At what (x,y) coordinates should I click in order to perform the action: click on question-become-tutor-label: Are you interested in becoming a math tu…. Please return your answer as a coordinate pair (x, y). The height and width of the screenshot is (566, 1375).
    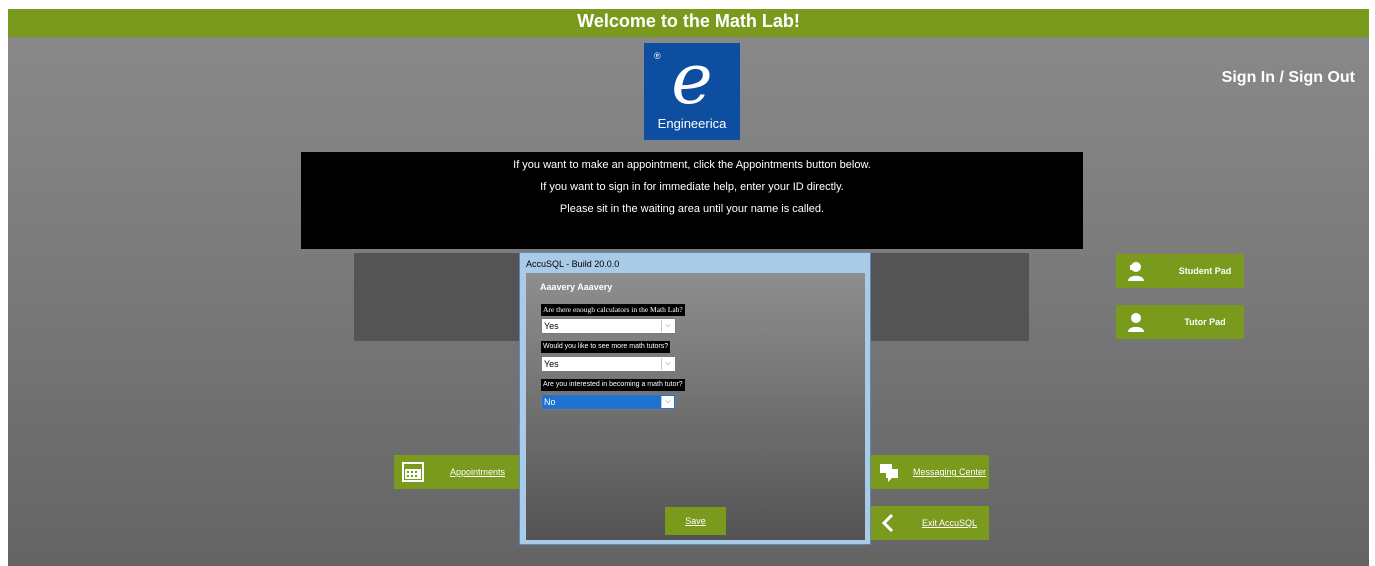
    Looking at the image, I should click on (613, 385).